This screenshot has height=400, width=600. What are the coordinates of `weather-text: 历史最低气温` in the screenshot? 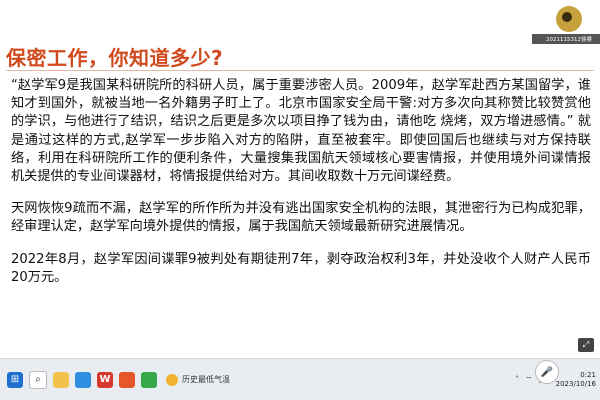 It's located at (206, 379).